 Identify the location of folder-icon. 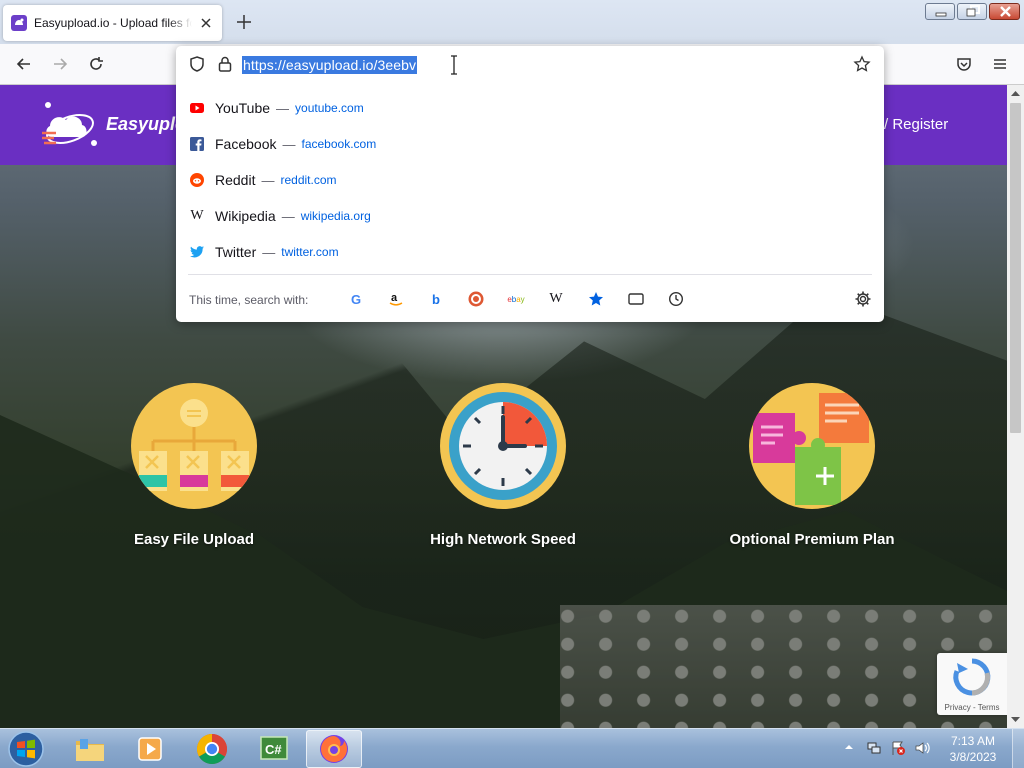
(90, 750).